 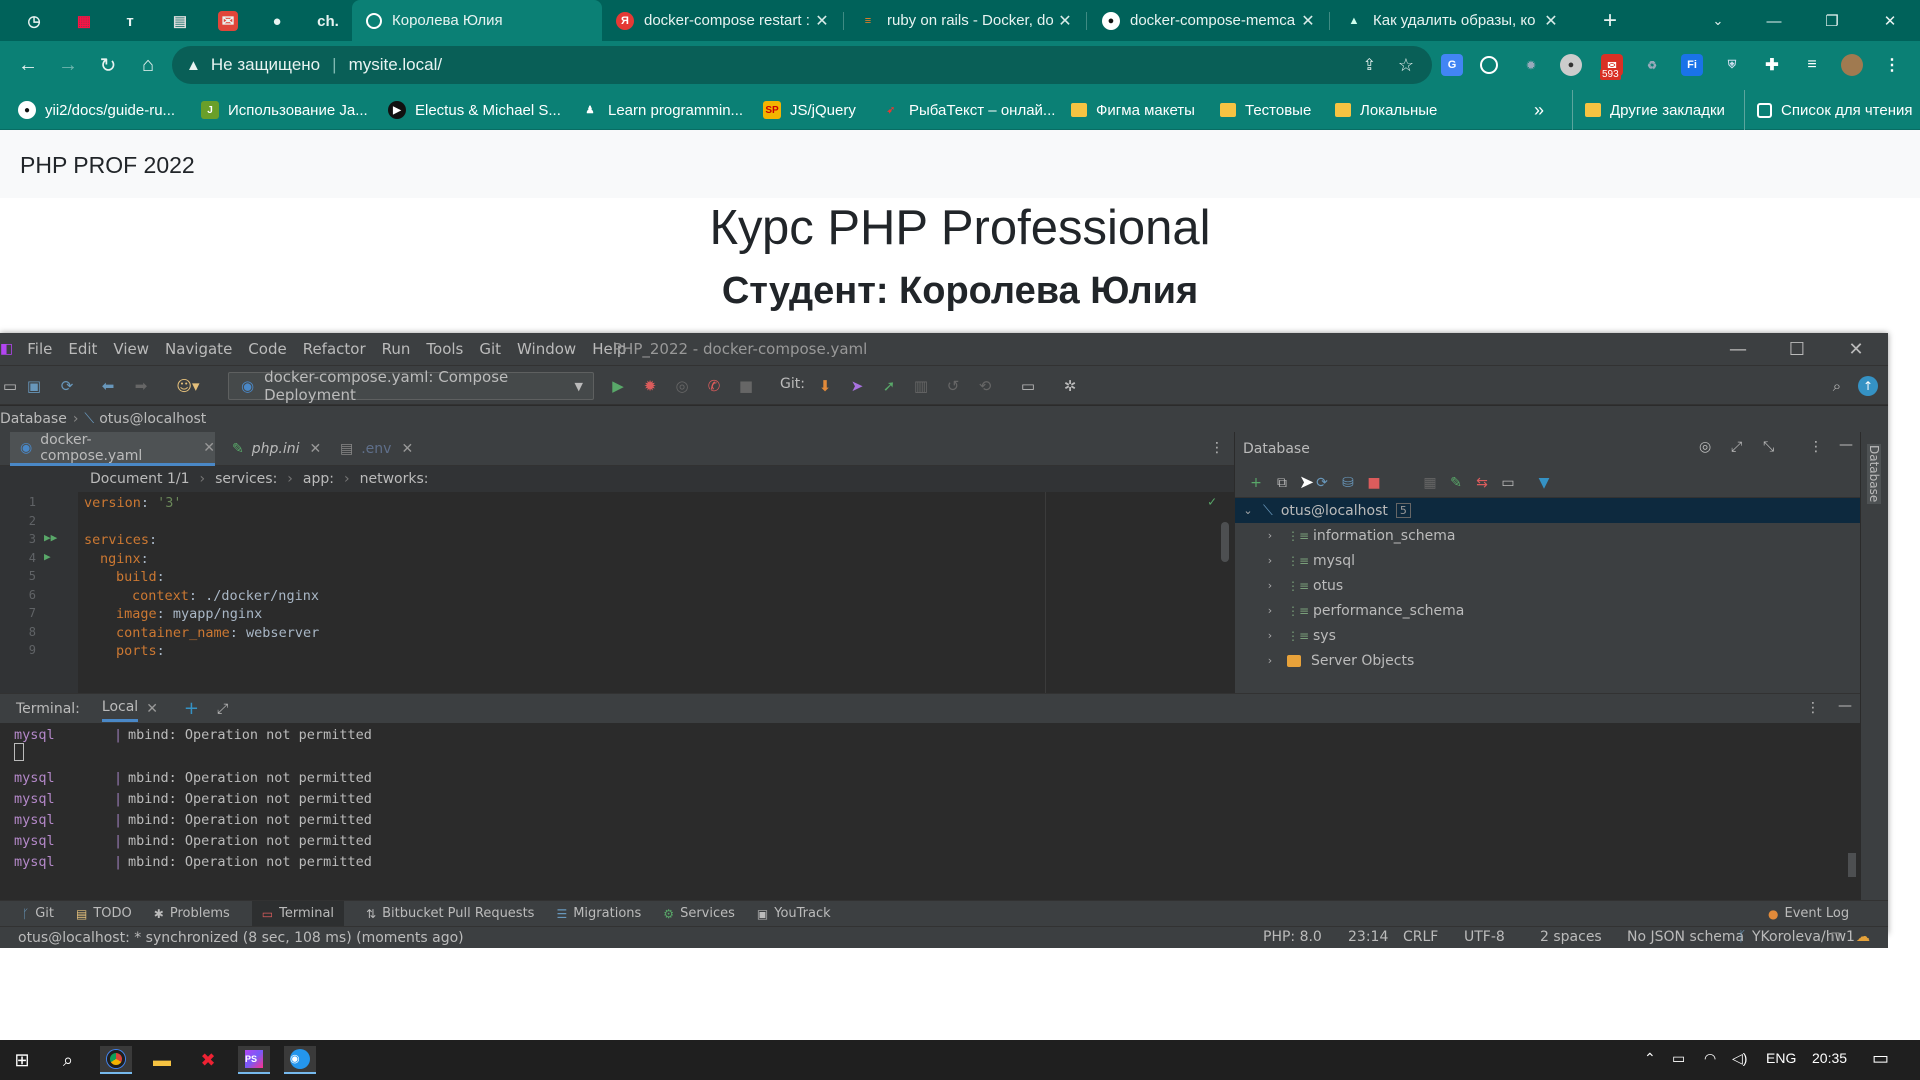 What do you see at coordinates (394, 479) in the screenshot?
I see `crumb-item: networks:` at bounding box center [394, 479].